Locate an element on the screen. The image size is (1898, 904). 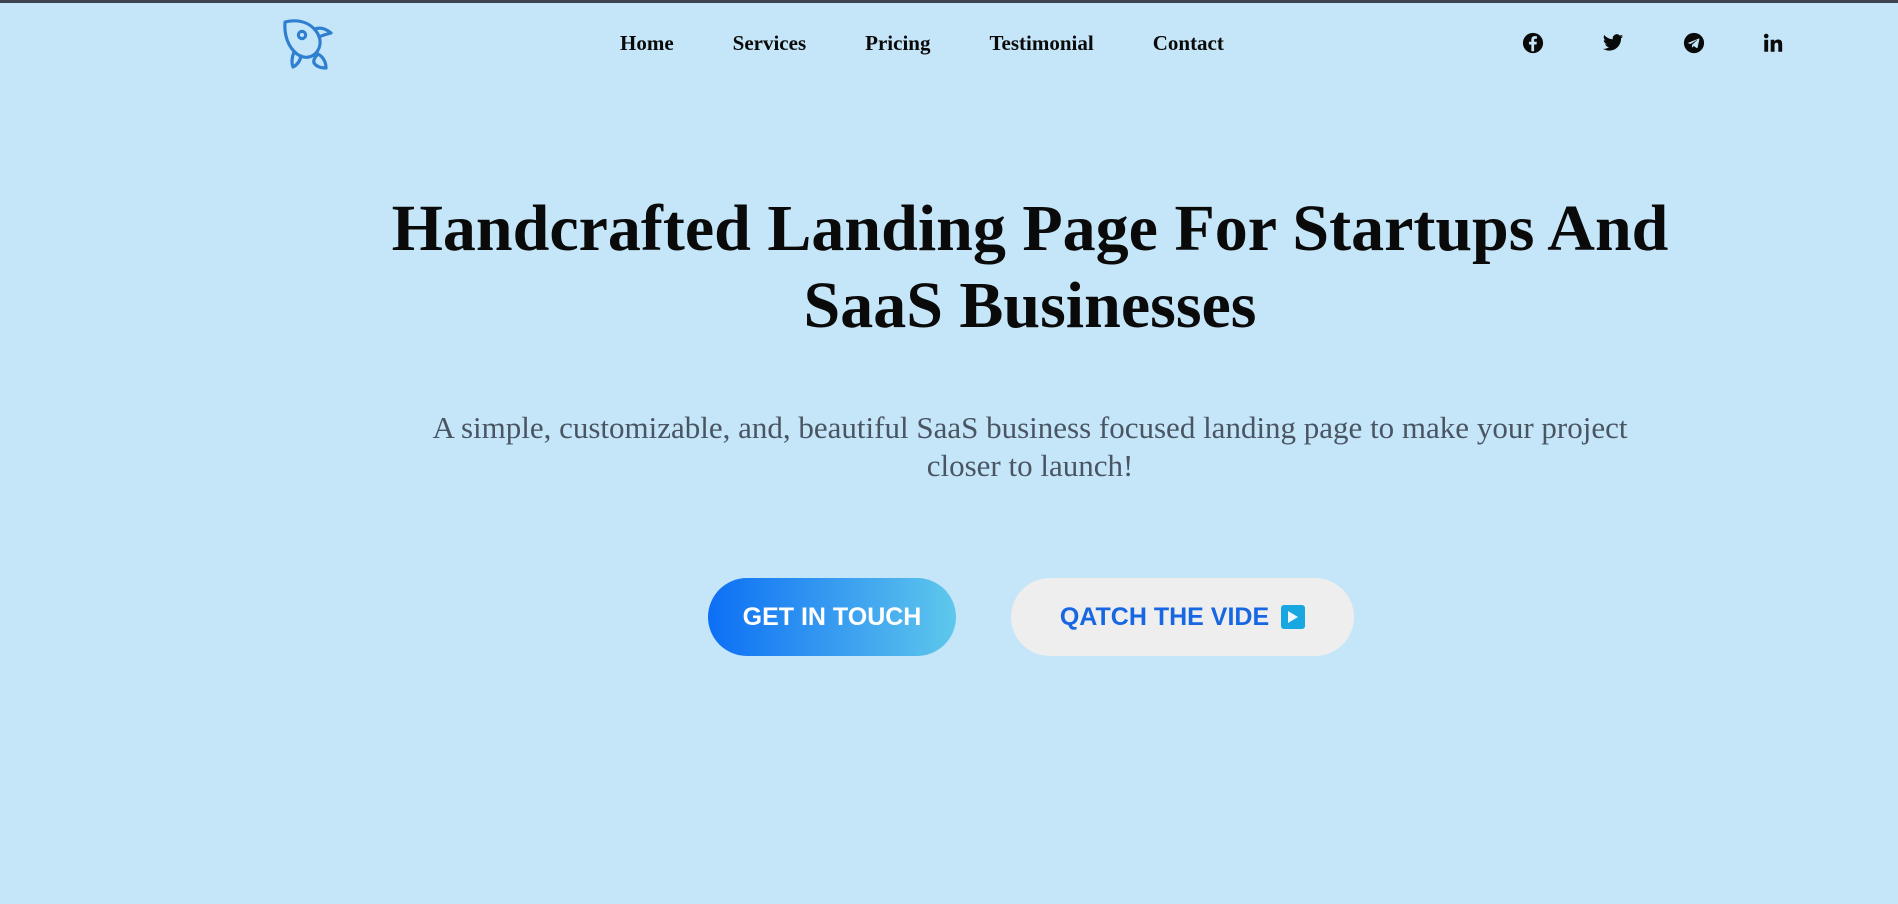
get-in-touch-label: GET IN TOUCH is located at coordinates (832, 616).